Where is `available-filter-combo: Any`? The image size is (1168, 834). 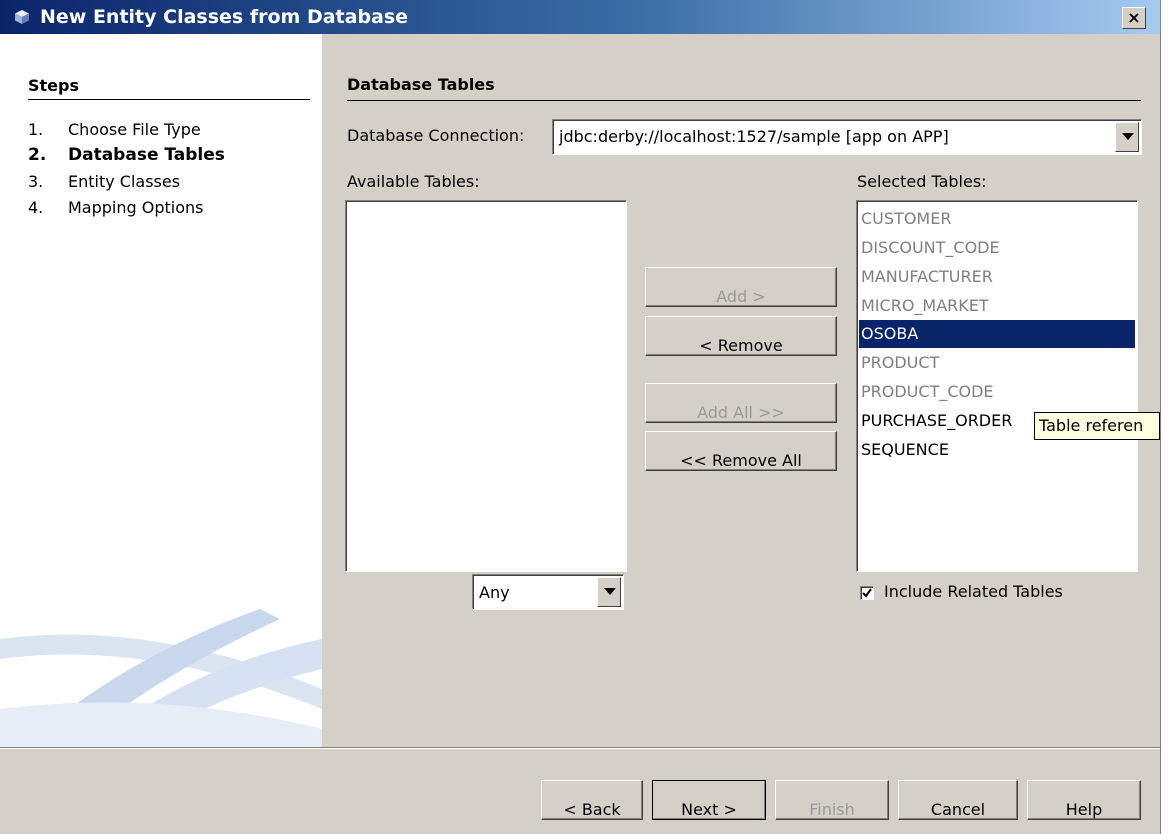
available-filter-combo: Any is located at coordinates (548, 592).